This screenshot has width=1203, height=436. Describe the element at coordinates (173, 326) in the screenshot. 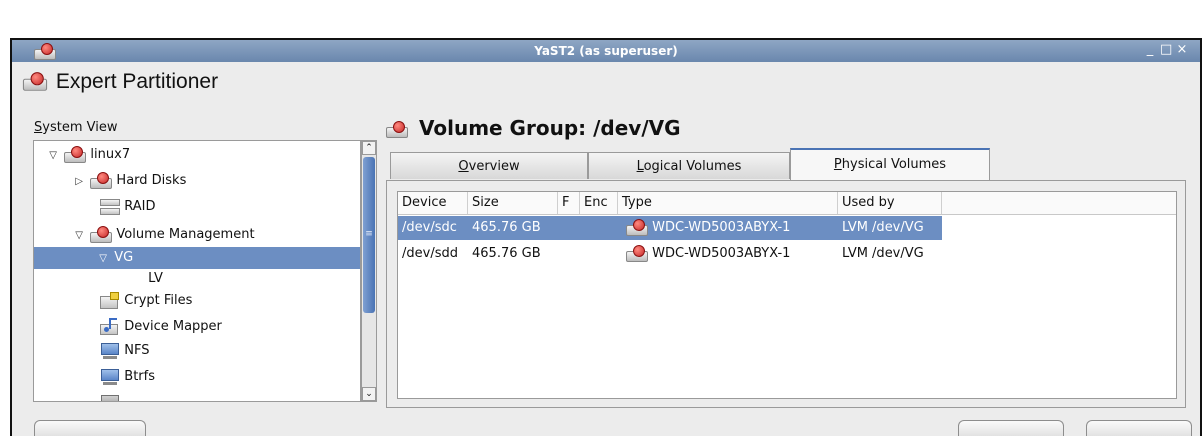

I see `tree-item-label: Device Mapper` at that location.